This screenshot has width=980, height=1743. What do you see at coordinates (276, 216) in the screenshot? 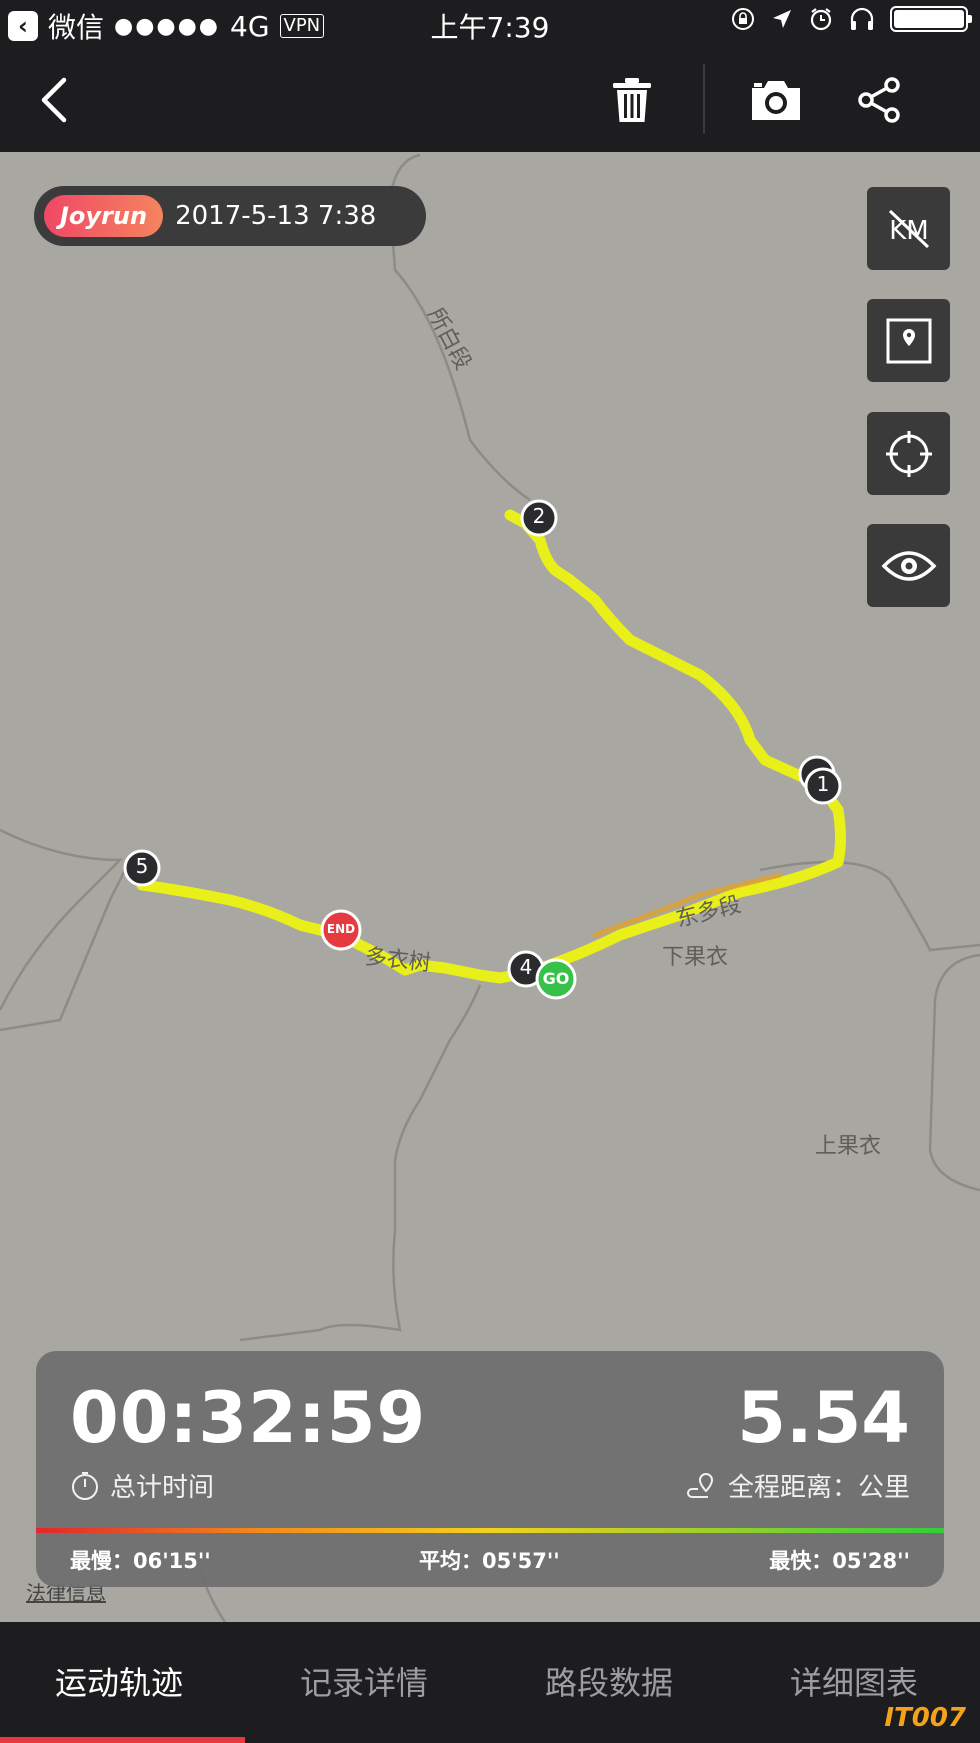
I see `run-datetime: 2017-5-13 7:38` at bounding box center [276, 216].